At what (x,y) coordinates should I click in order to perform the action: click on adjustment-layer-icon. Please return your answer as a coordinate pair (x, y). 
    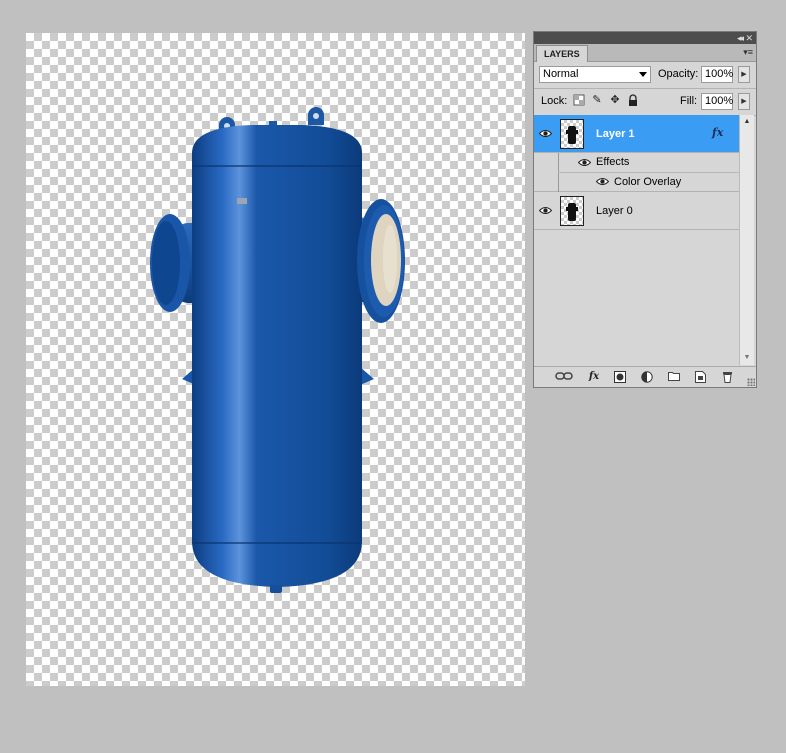
    Looking at the image, I should click on (647, 377).